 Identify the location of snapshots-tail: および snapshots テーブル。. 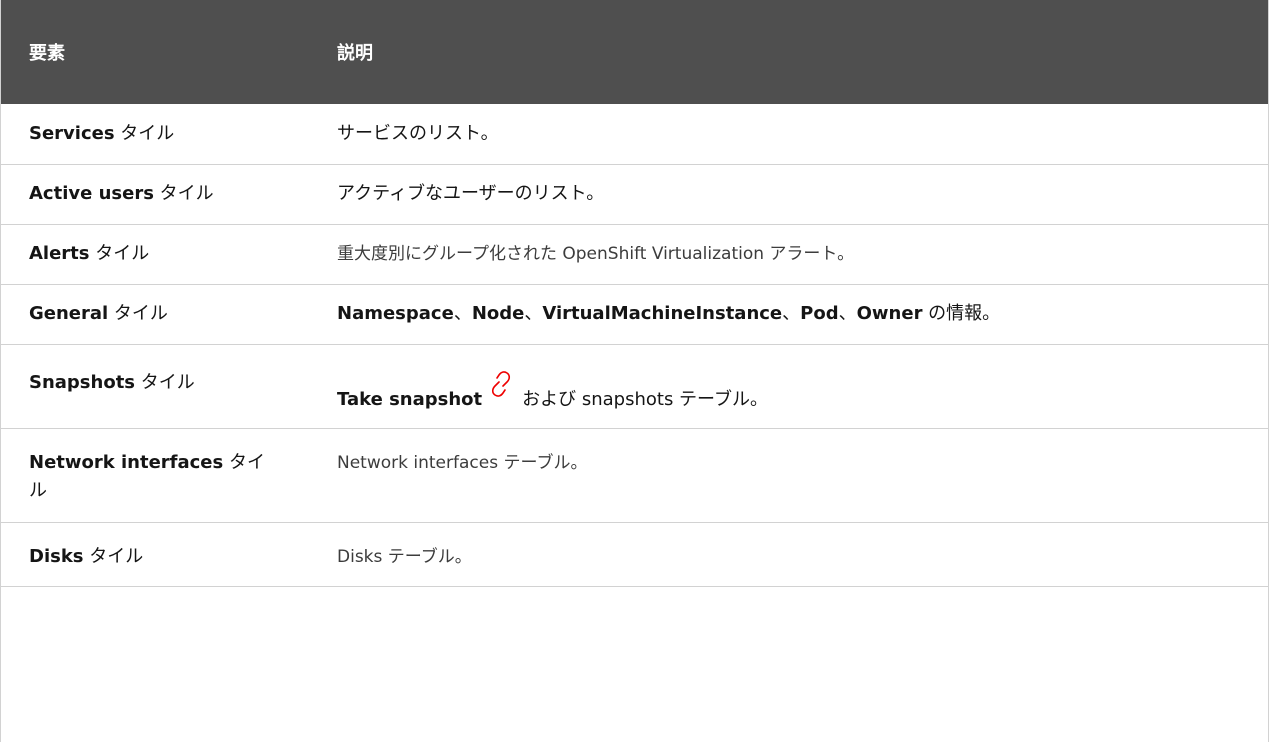
(645, 399).